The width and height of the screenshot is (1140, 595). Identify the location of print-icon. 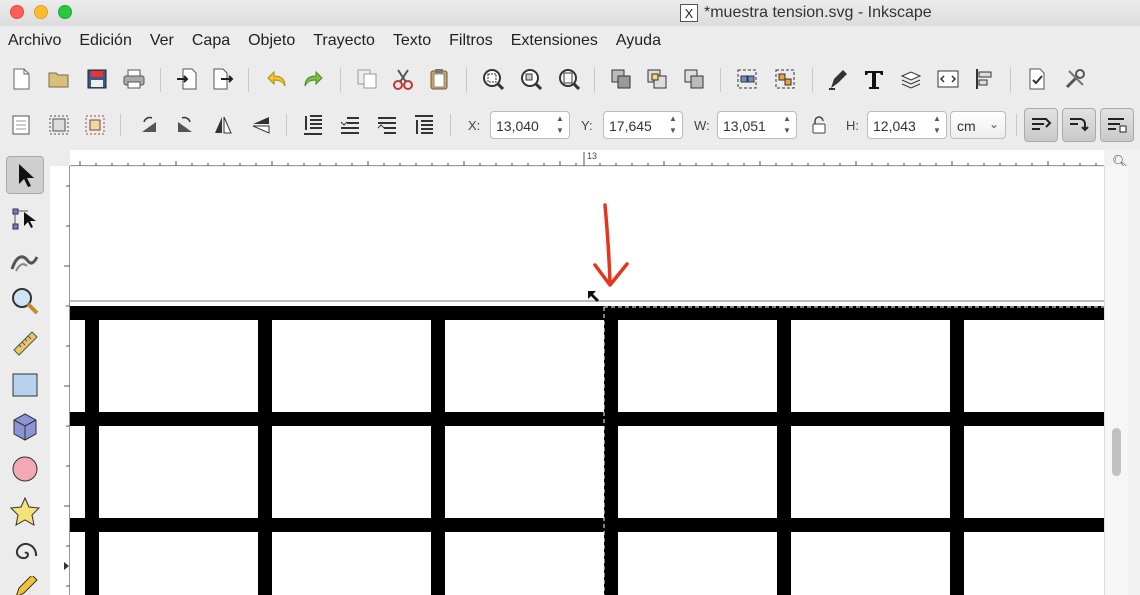
(134, 79).